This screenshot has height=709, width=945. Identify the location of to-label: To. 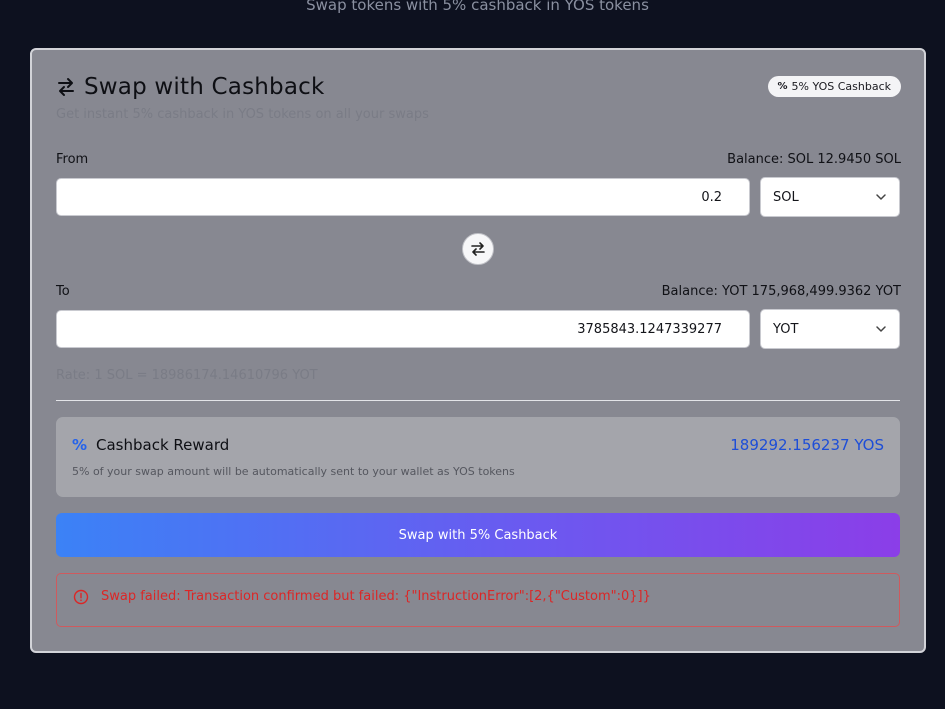
(63, 291).